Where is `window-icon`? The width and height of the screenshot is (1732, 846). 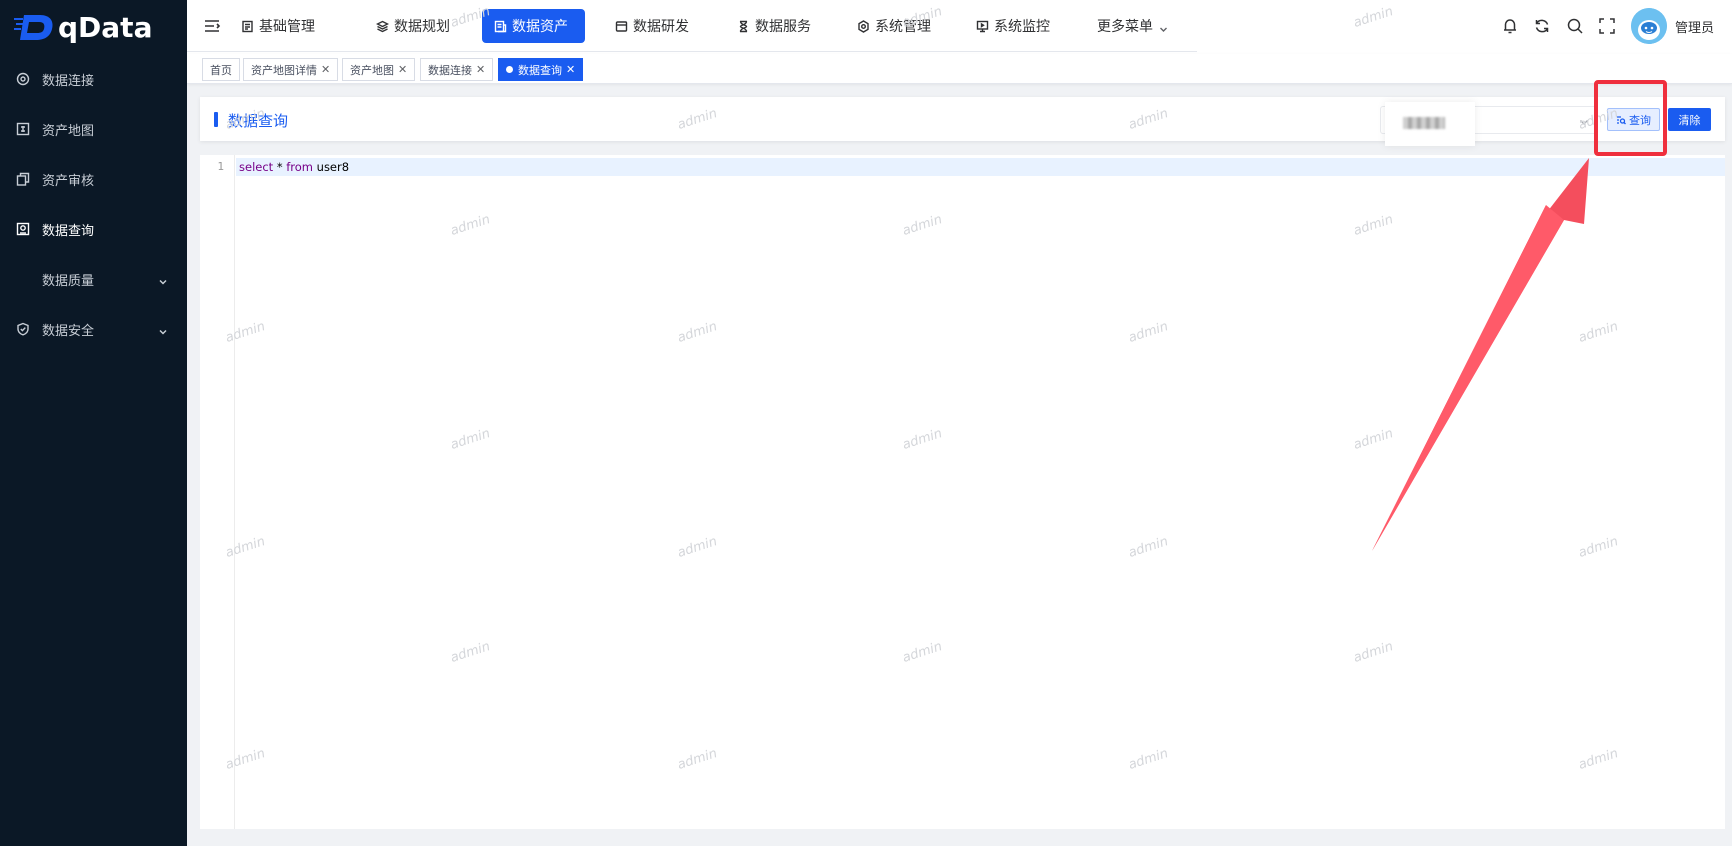 window-icon is located at coordinates (621, 26).